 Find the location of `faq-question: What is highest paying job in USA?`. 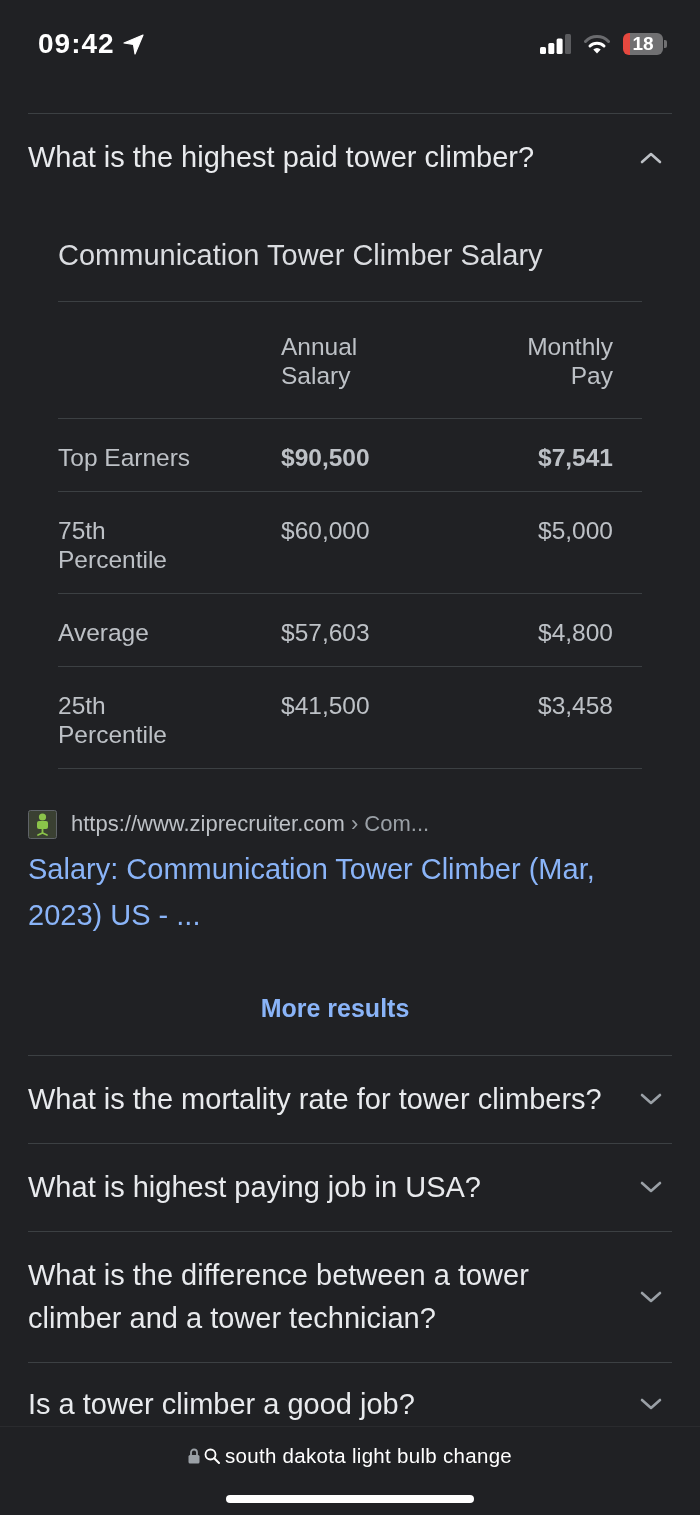

faq-question: What is highest paying job in USA? is located at coordinates (350, 1187).